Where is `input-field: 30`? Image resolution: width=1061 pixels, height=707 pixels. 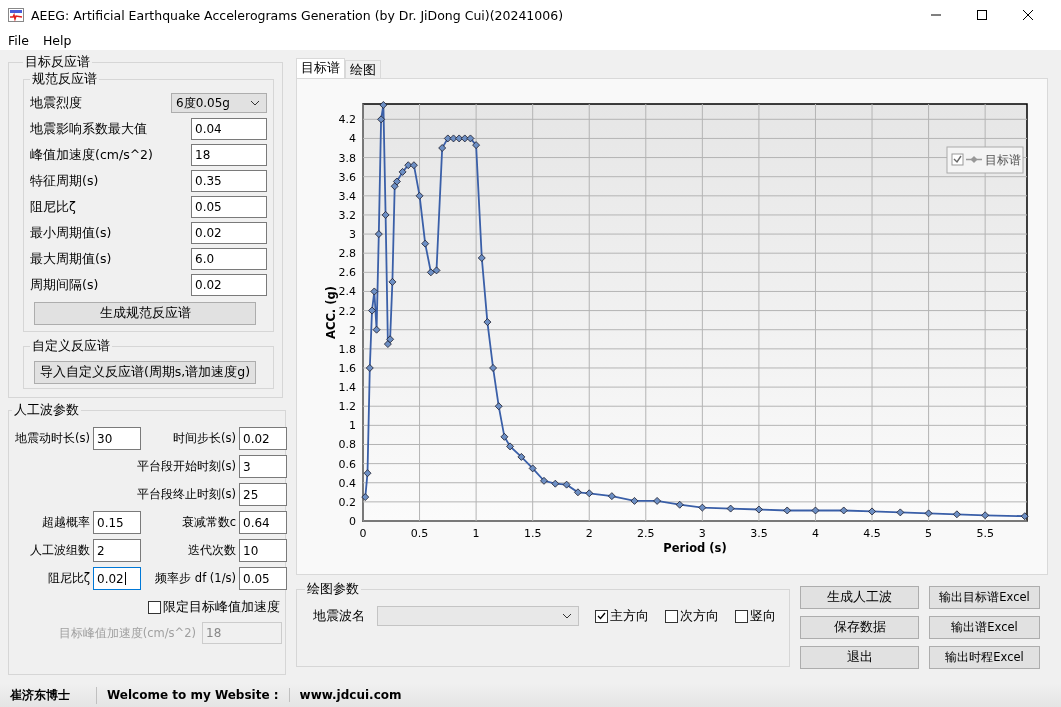 input-field: 30 is located at coordinates (117, 438).